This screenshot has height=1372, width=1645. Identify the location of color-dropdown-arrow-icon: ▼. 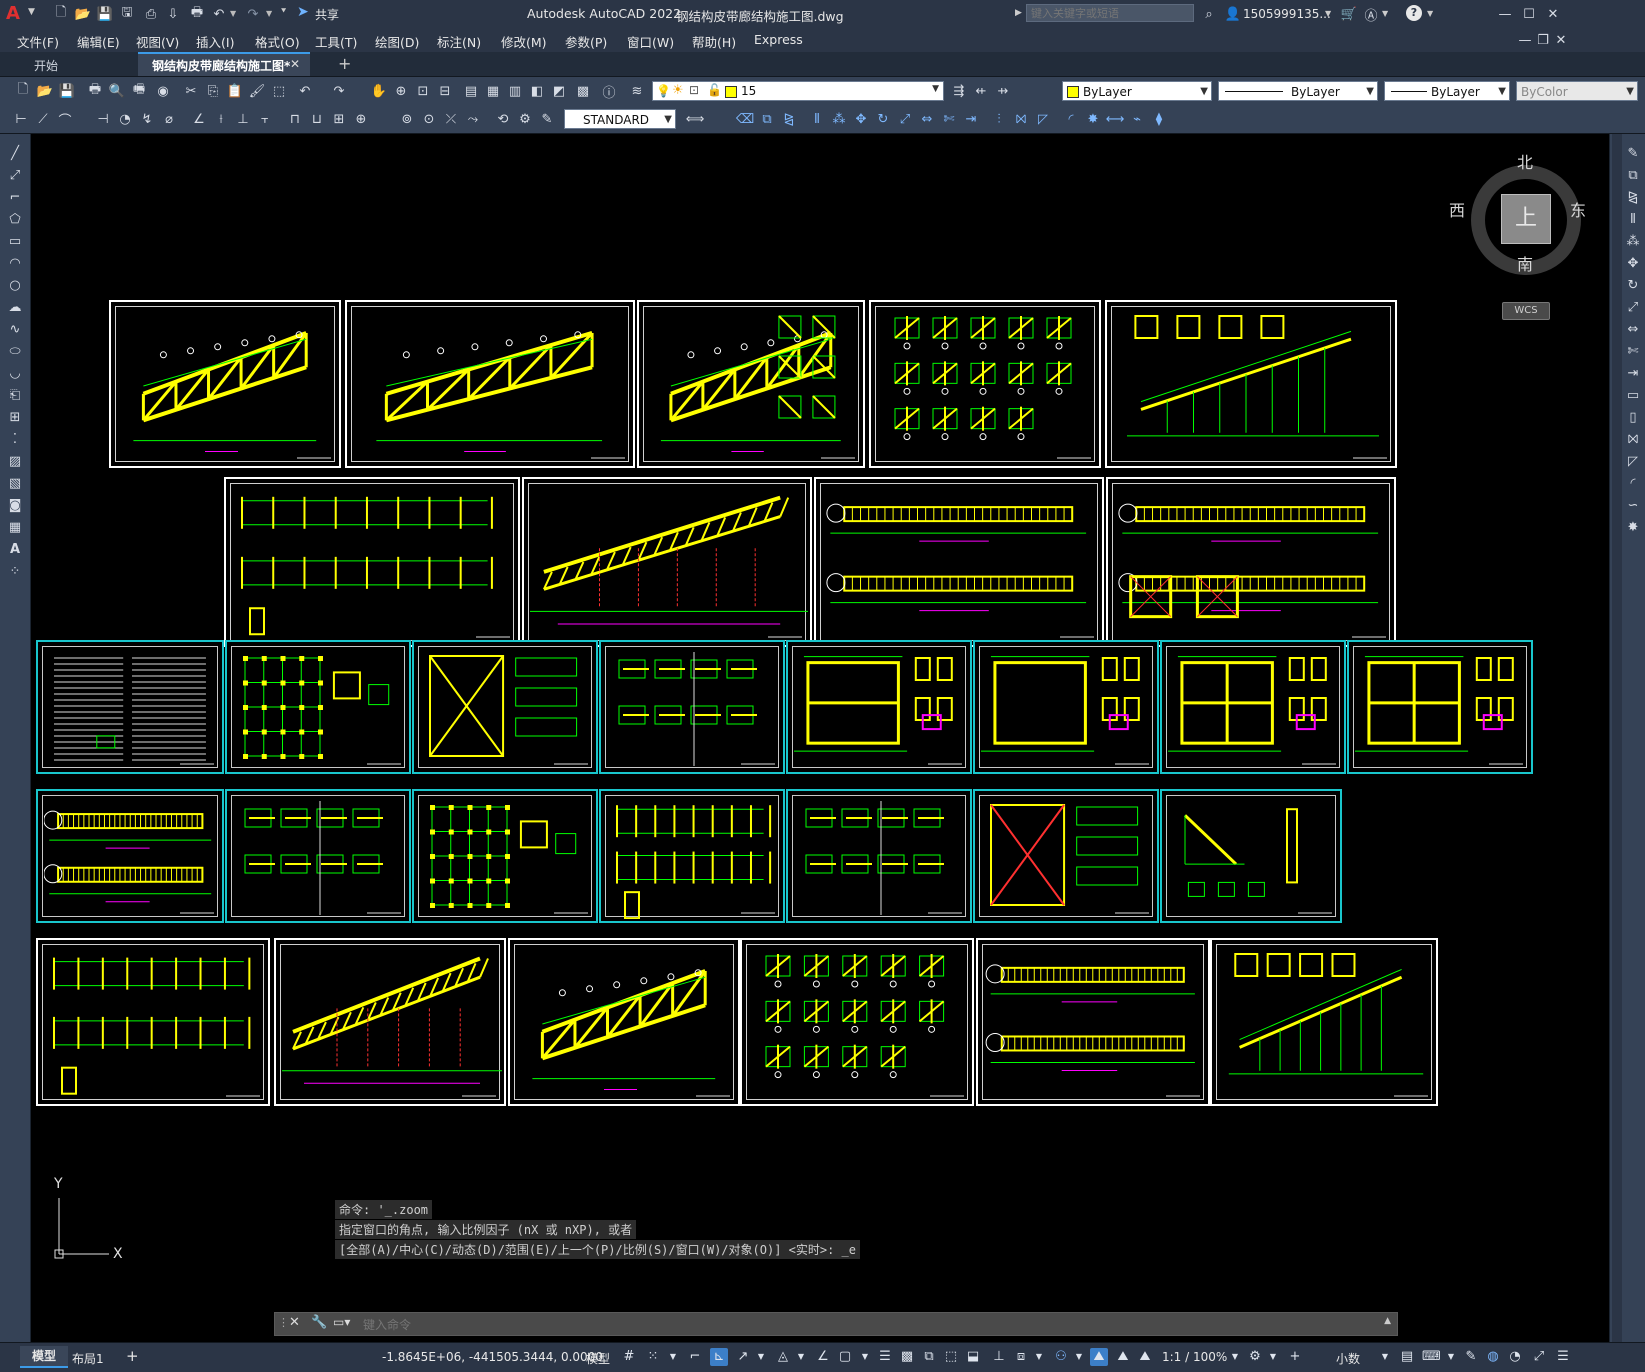
(1204, 91).